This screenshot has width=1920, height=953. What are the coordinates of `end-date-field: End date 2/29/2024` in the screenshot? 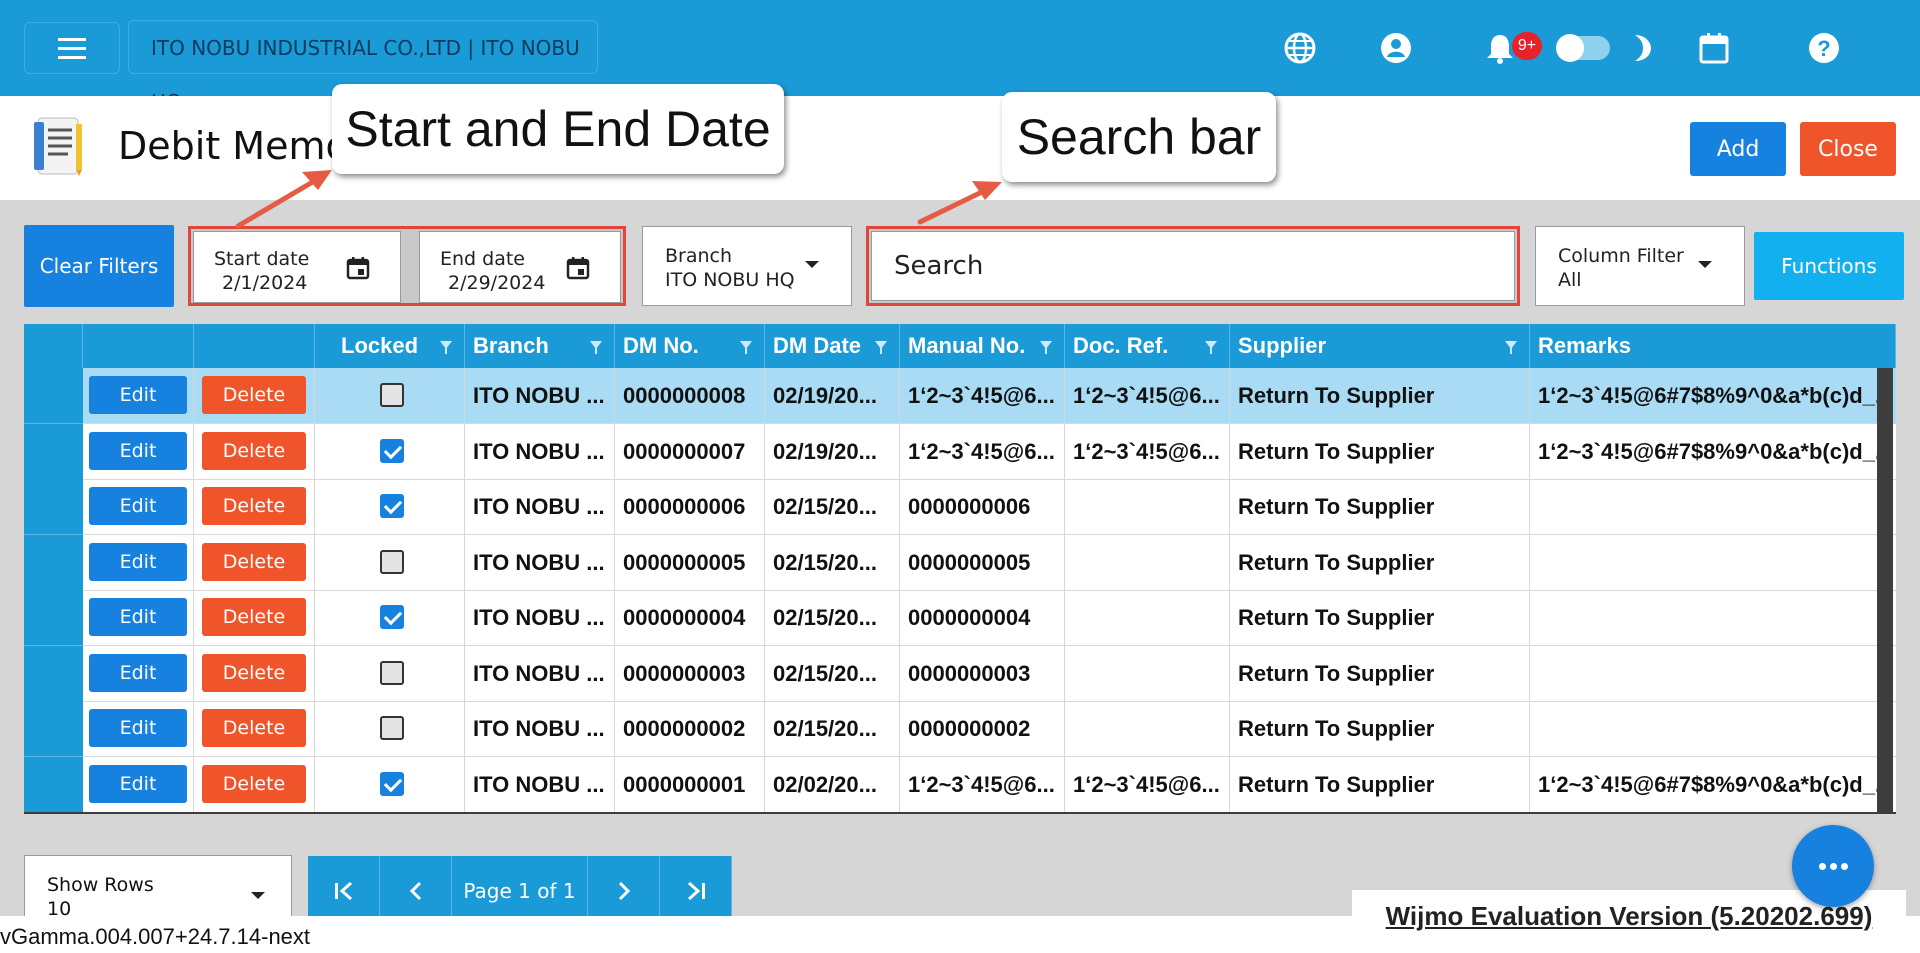 It's located at (520, 267).